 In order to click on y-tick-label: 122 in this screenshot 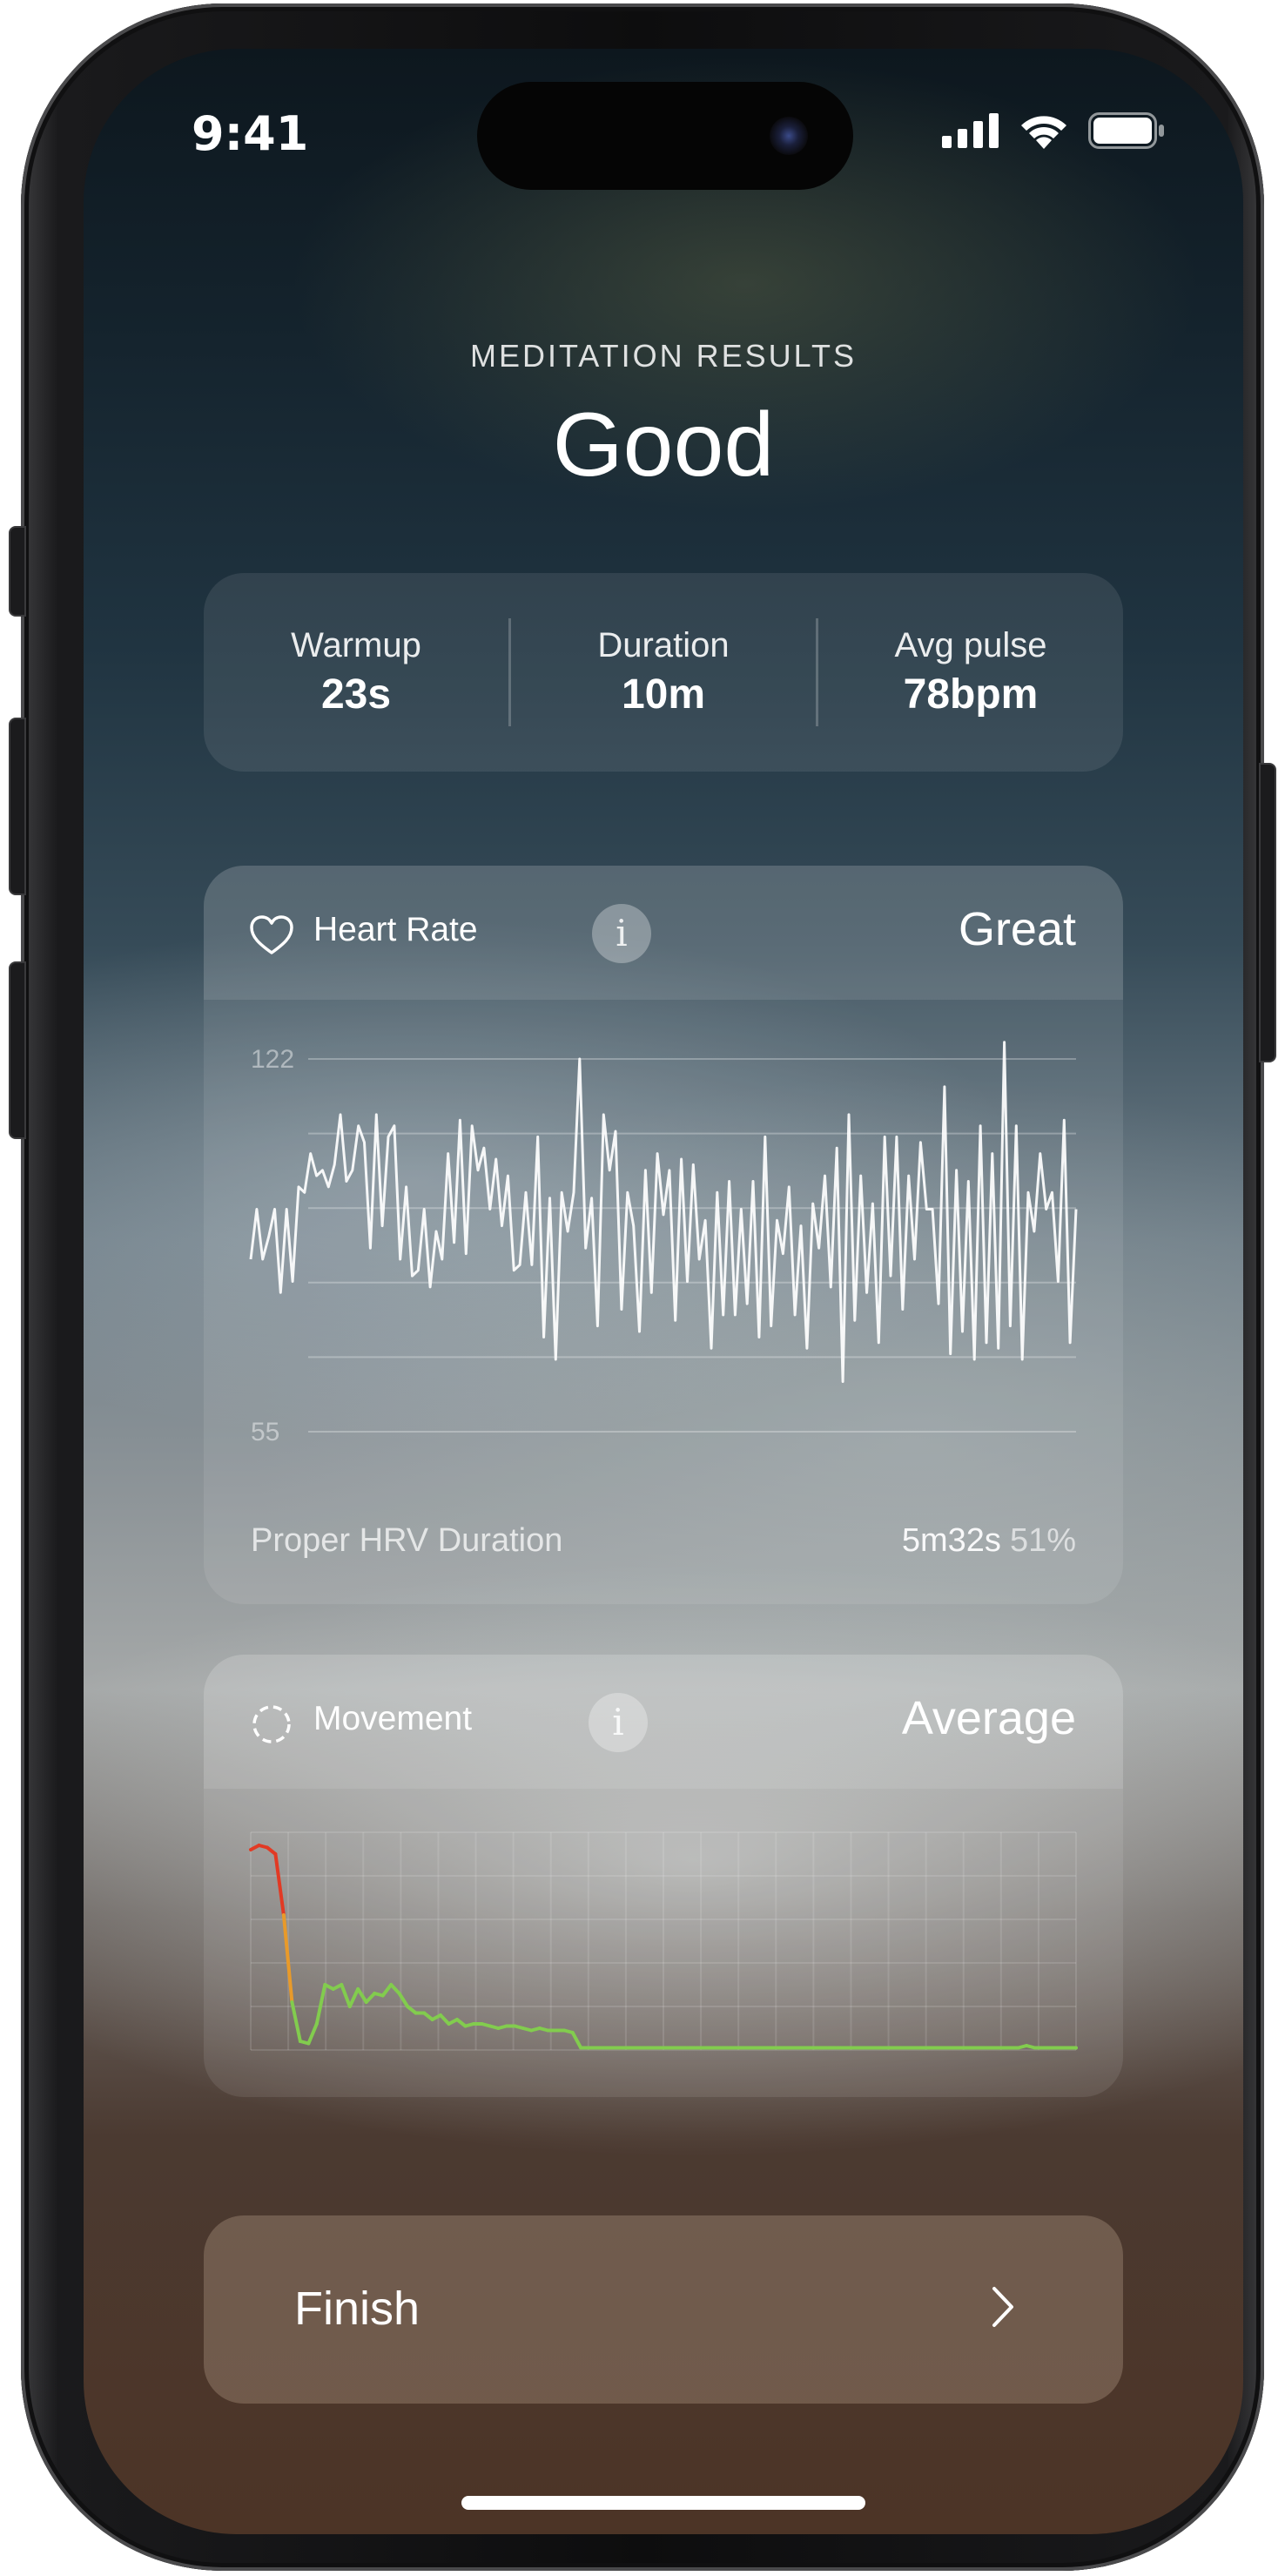, I will do `click(272, 1059)`.